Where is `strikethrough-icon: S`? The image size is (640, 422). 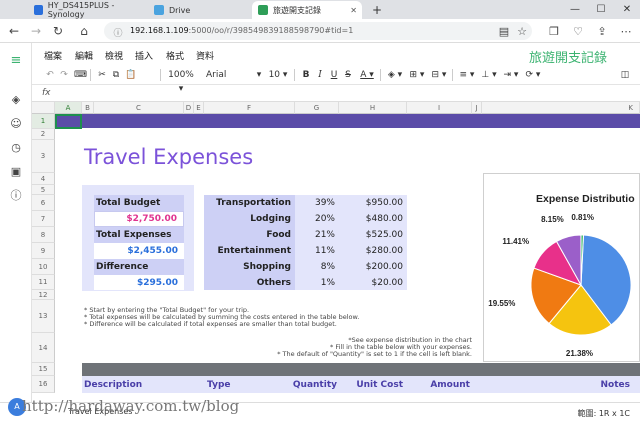 strikethrough-icon: S is located at coordinates (348, 75).